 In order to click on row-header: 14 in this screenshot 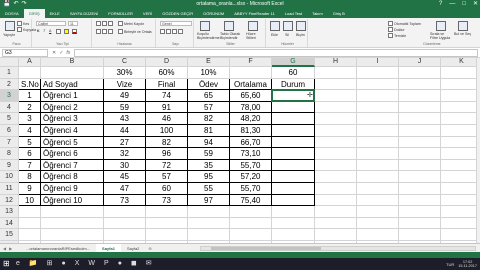, I will do `click(9, 223)`.